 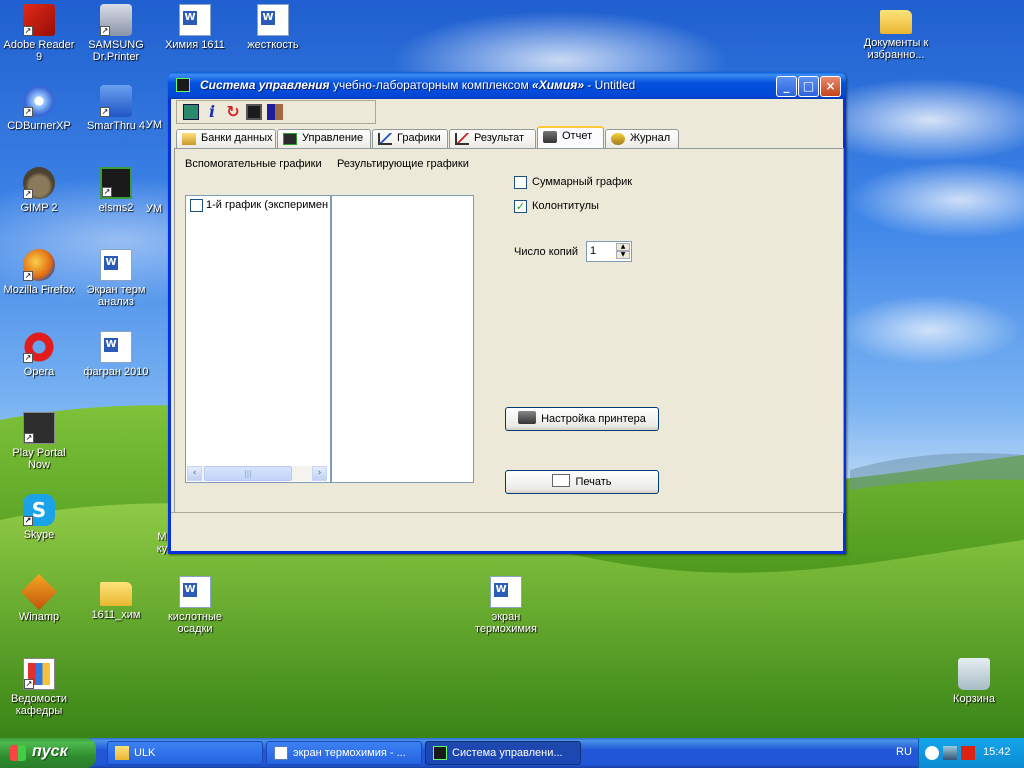 What do you see at coordinates (116, 183) in the screenshot?
I see `elsms2-app-icon: ↗` at bounding box center [116, 183].